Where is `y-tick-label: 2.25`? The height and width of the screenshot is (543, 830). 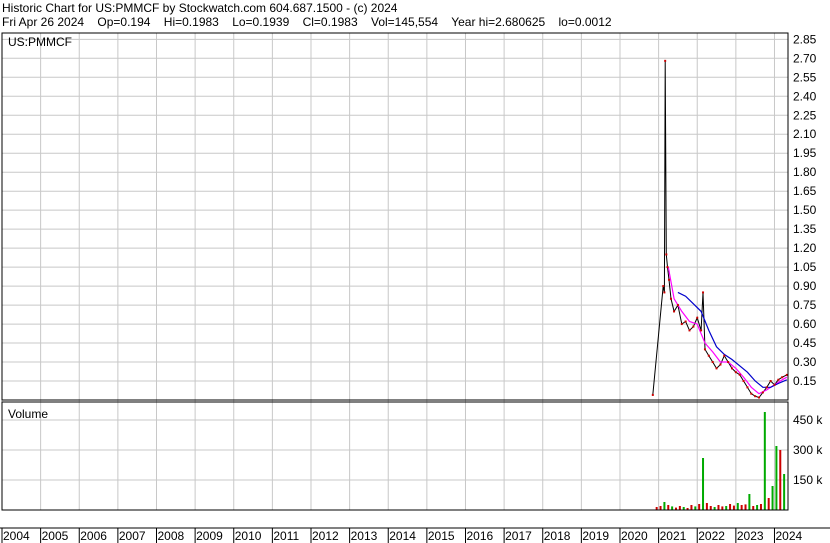
y-tick-label: 2.25 is located at coordinates (805, 115).